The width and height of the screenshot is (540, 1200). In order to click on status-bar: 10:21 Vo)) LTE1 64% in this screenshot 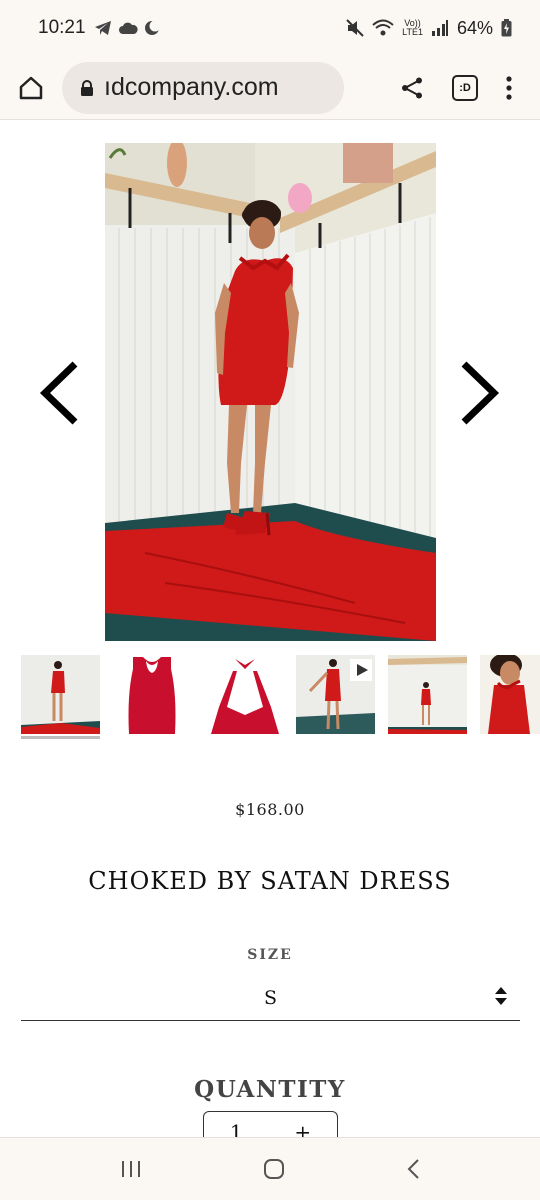, I will do `click(270, 28)`.